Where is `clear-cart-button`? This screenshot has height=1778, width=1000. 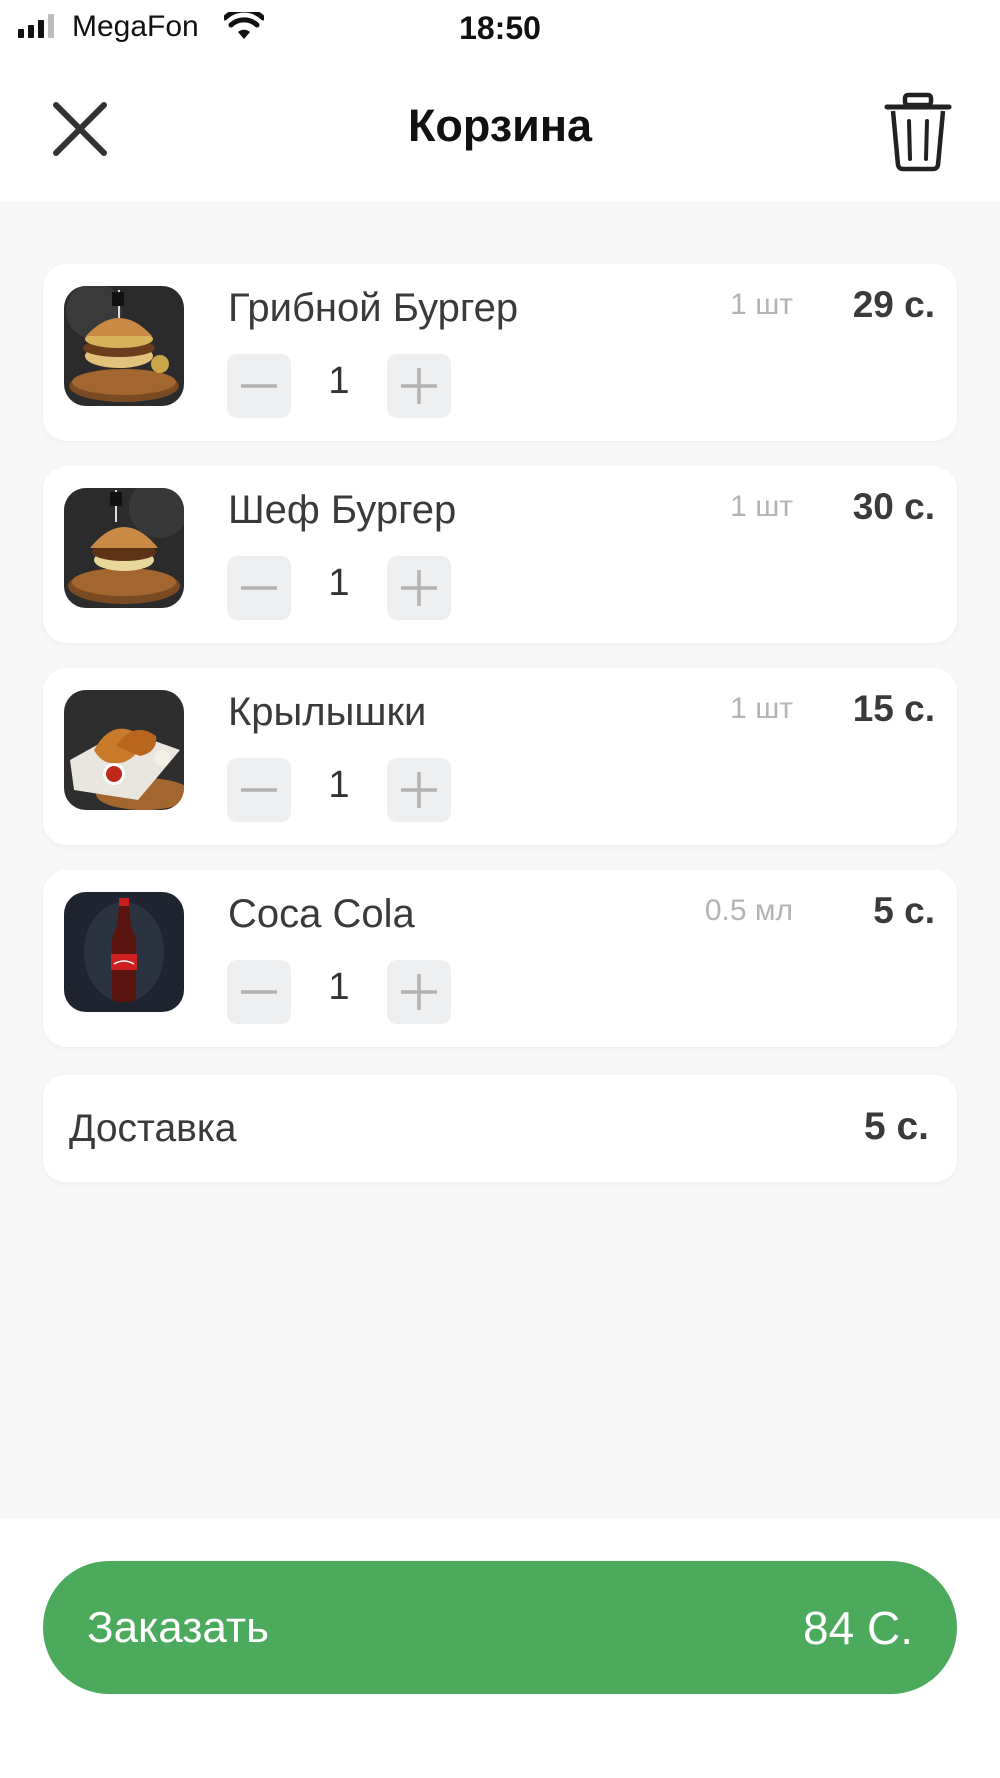 clear-cart-button is located at coordinates (918, 132).